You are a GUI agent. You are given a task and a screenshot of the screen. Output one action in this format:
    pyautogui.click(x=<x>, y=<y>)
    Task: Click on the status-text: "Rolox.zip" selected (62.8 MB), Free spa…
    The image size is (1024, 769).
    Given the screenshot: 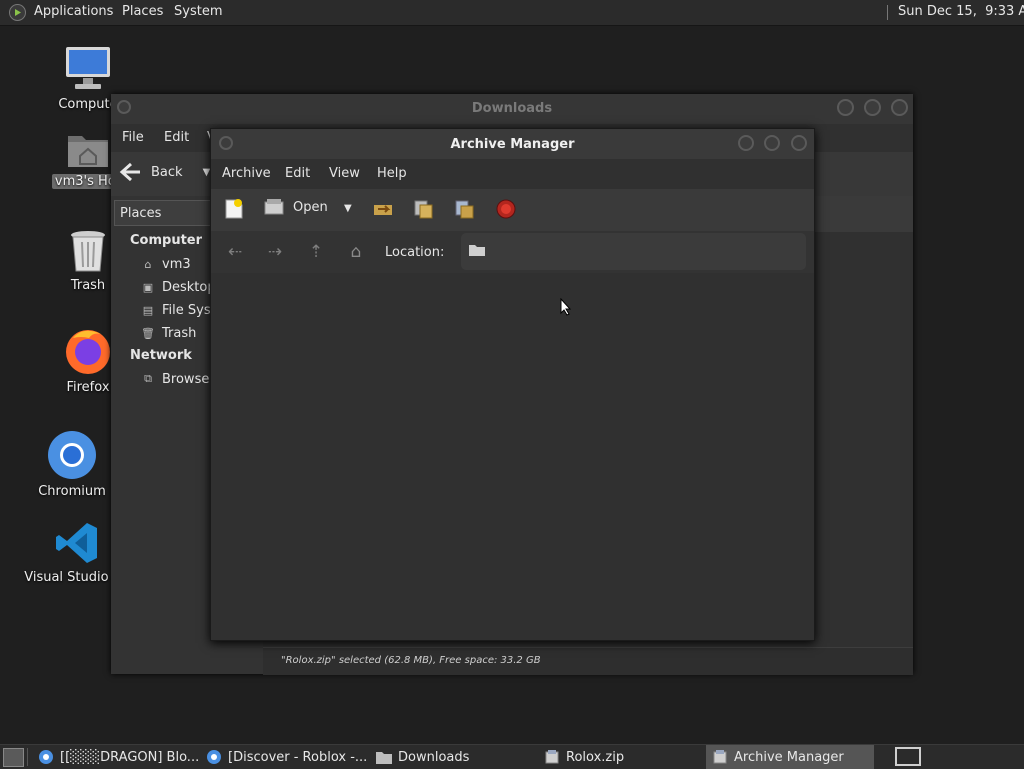 What is the action you would take?
    pyautogui.click(x=411, y=660)
    